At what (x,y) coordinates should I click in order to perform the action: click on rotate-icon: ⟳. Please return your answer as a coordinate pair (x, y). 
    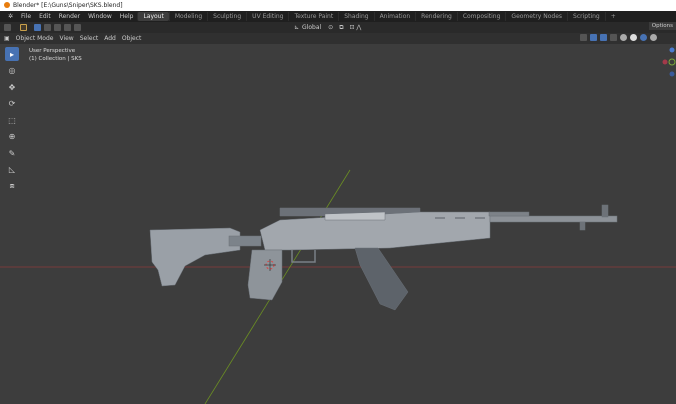
    Looking at the image, I should click on (12, 104).